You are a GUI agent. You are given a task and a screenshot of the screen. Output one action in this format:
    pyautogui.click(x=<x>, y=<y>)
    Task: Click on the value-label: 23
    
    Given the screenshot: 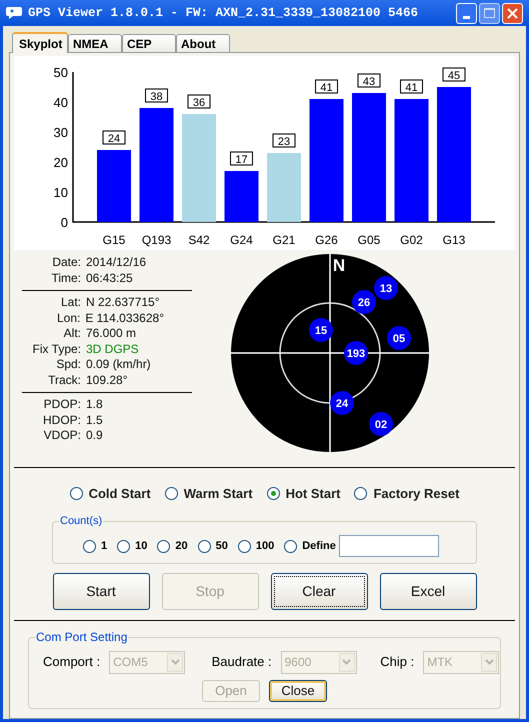 What is the action you would take?
    pyautogui.click(x=284, y=141)
    